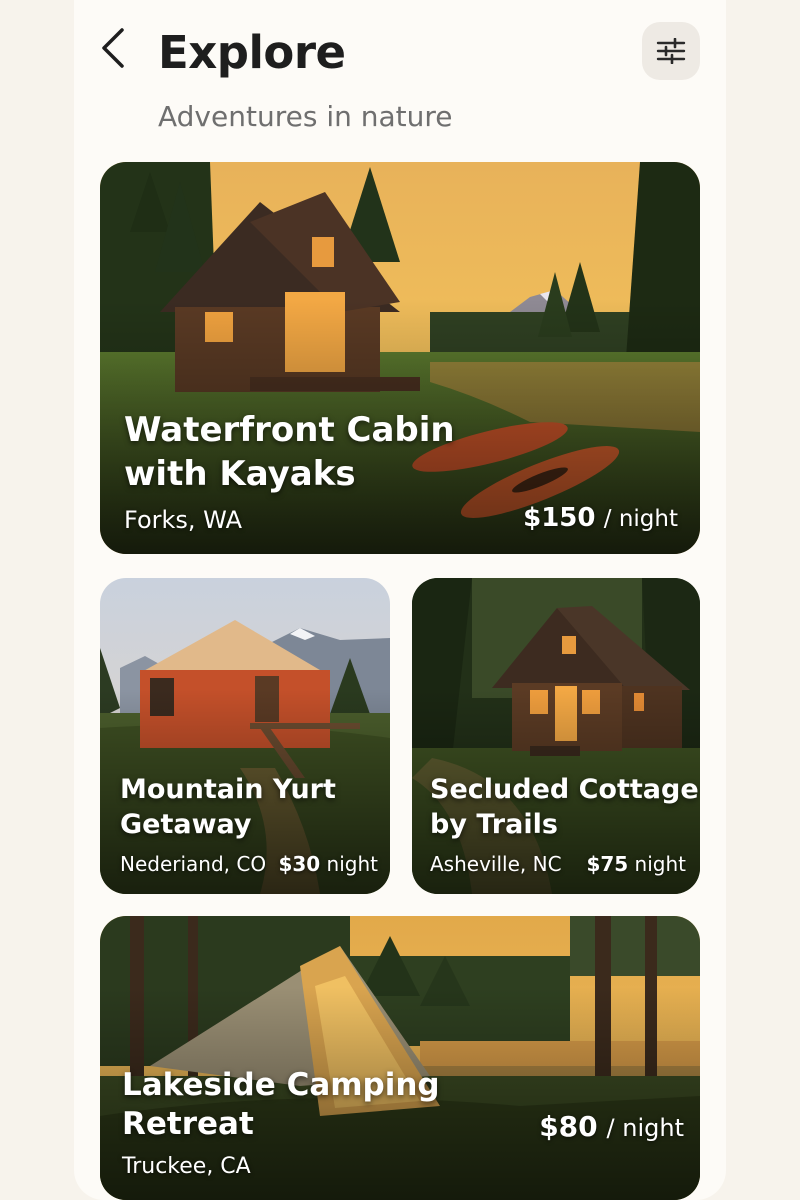 The height and width of the screenshot is (1200, 800). I want to click on sliders-icon, so click(671, 51).